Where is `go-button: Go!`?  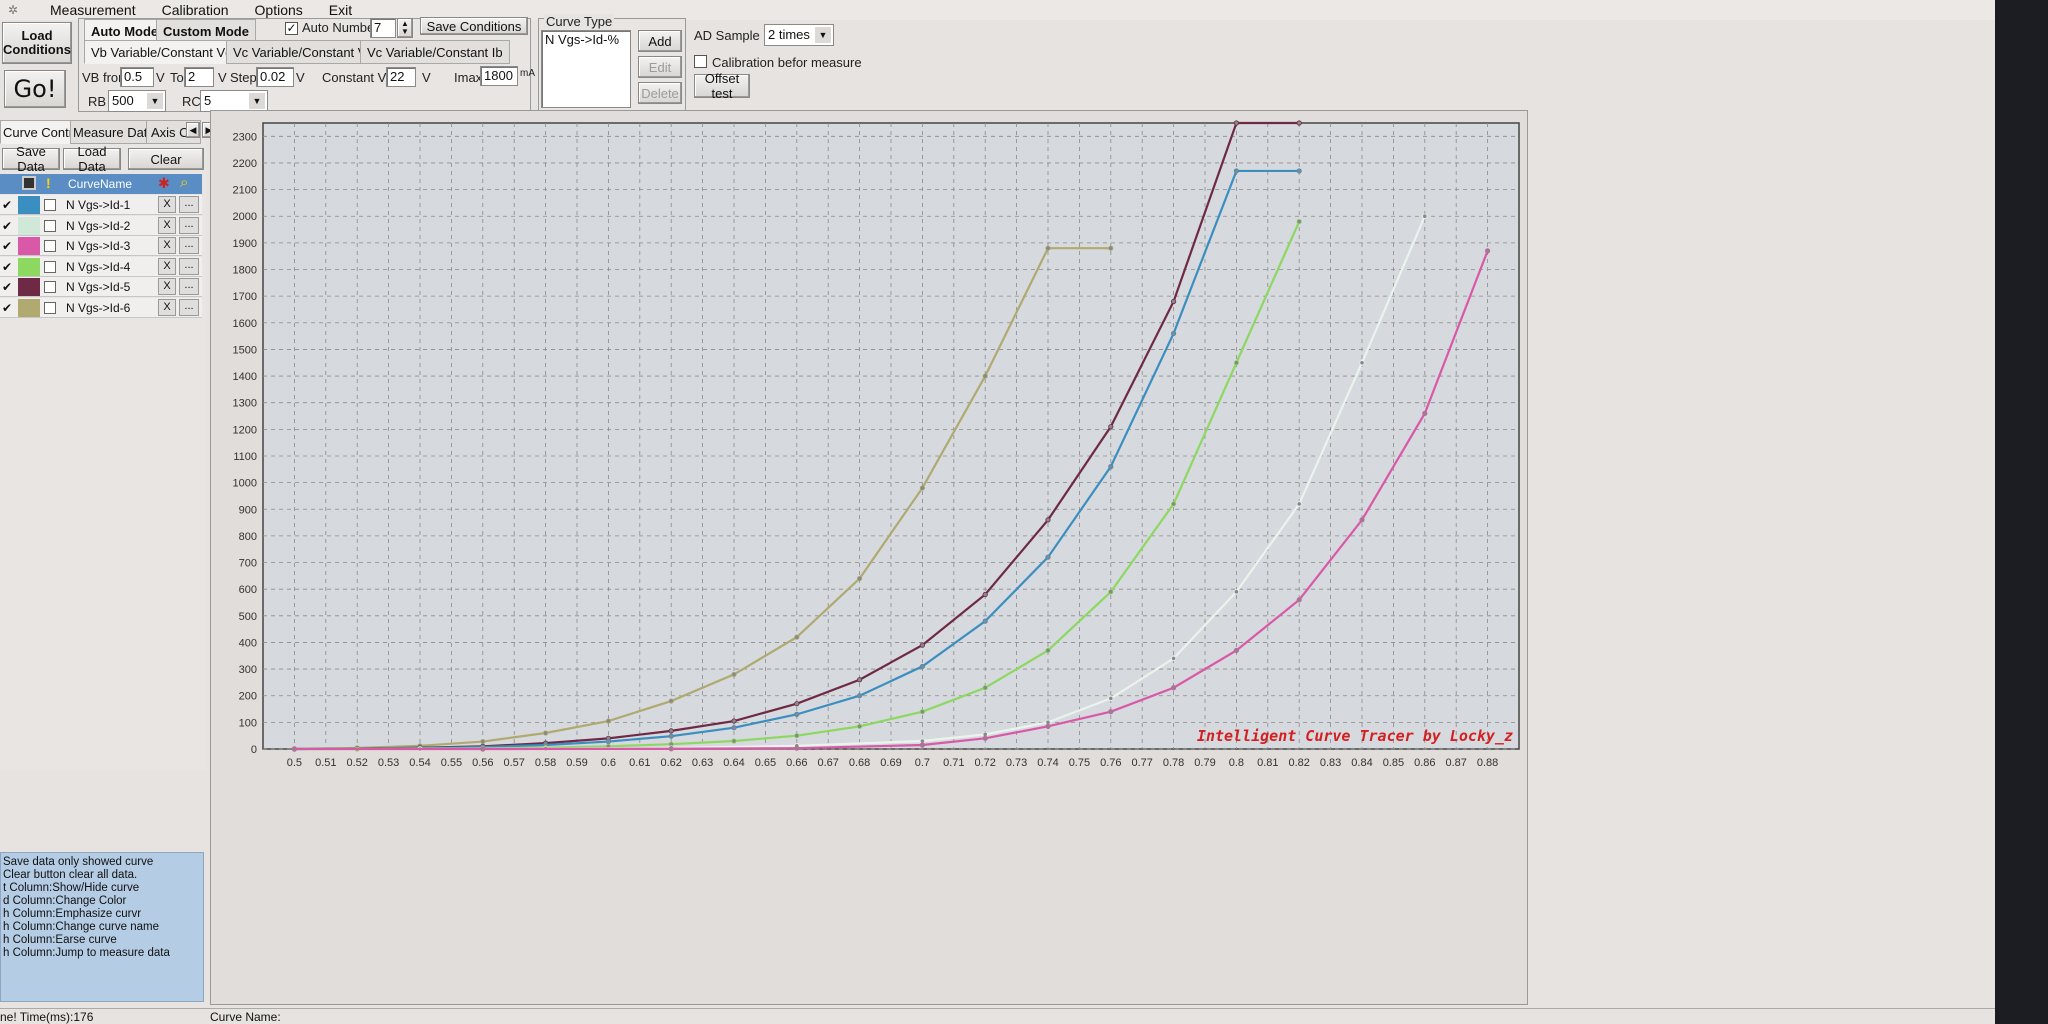
go-button: Go! is located at coordinates (35, 89).